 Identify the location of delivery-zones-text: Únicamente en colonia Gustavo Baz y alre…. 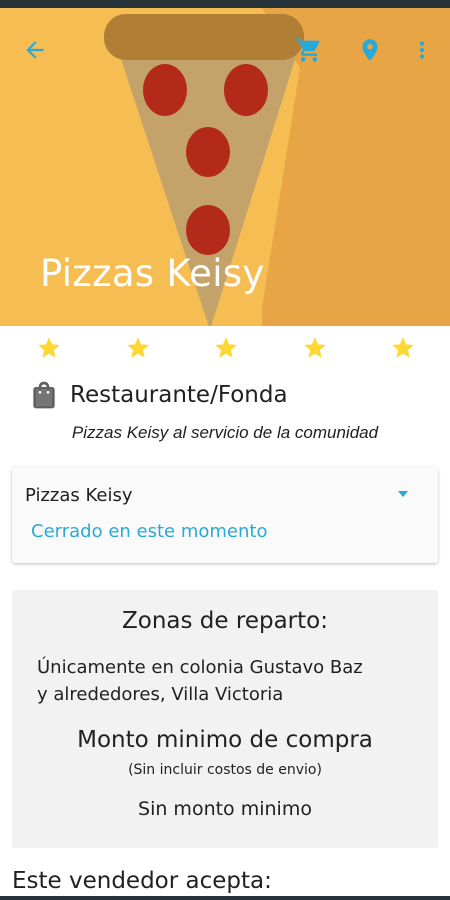
(232, 681).